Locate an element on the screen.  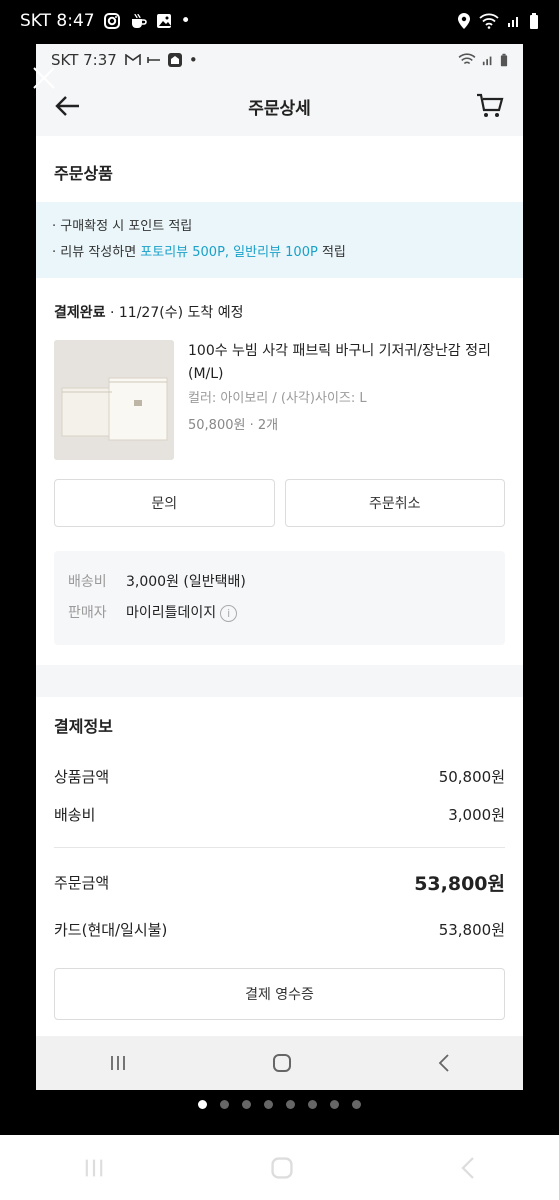
inner-signal-icon is located at coordinates (488, 60).